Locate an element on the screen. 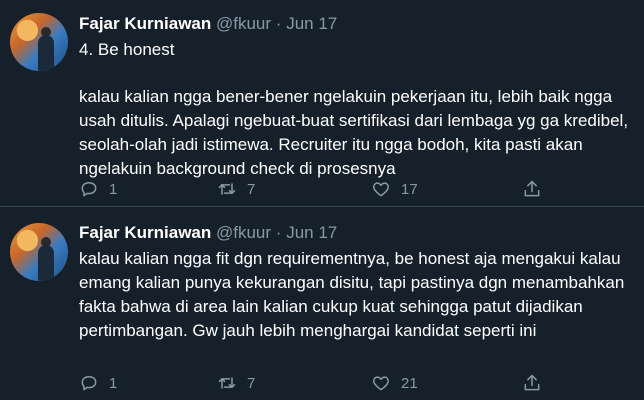  like-count: 17 is located at coordinates (409, 189).